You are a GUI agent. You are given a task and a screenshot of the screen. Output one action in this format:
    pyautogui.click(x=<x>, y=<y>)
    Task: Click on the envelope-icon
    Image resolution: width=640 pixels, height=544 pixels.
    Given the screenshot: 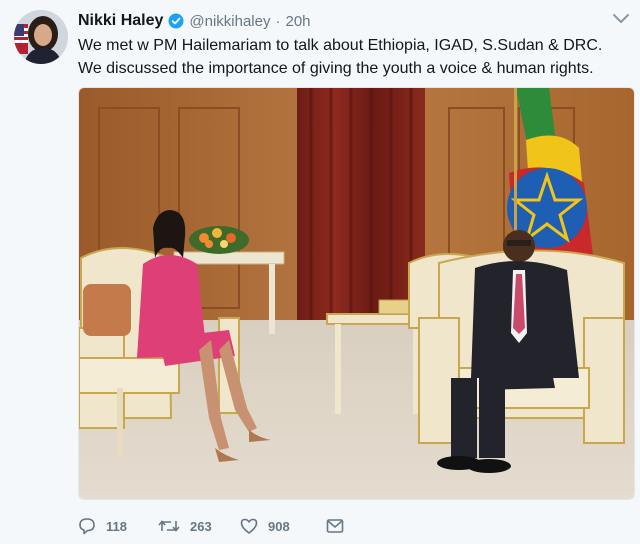 What is the action you would take?
    pyautogui.click(x=335, y=526)
    